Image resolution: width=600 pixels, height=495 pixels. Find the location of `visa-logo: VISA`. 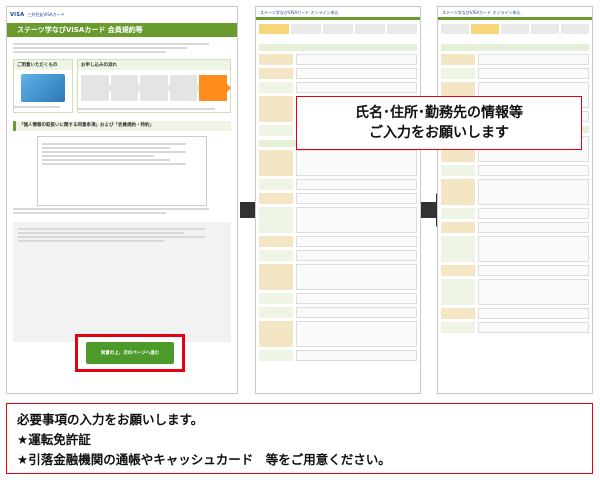

visa-logo: VISA is located at coordinates (17, 15).